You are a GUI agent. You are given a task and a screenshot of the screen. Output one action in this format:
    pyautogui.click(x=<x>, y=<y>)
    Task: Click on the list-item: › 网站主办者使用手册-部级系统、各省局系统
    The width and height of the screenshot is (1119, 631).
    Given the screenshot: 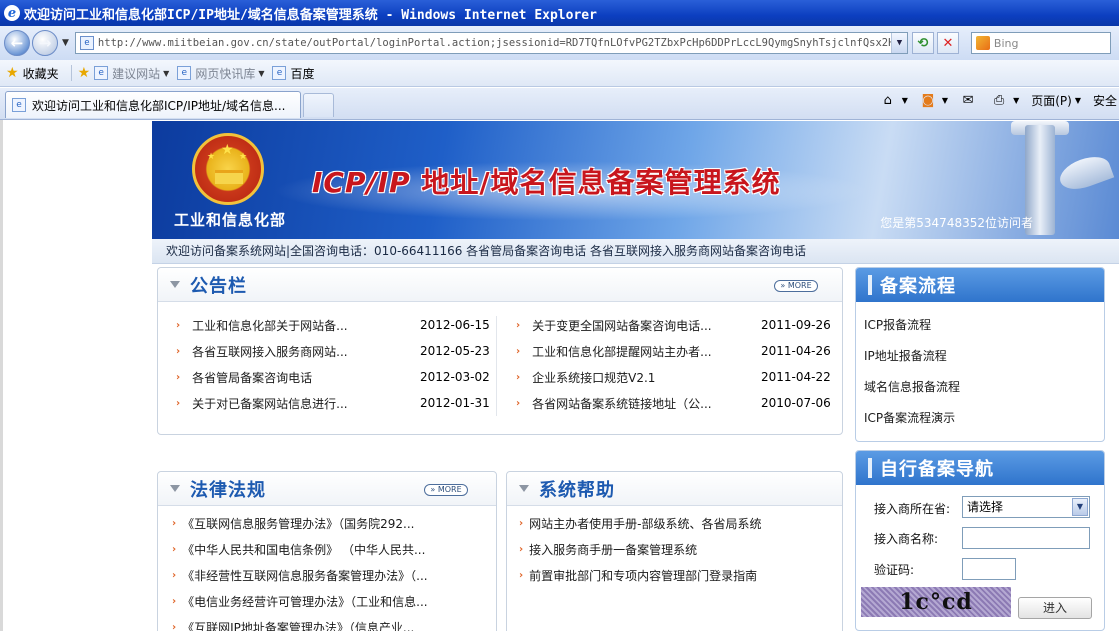 What is the action you would take?
    pyautogui.click(x=640, y=523)
    